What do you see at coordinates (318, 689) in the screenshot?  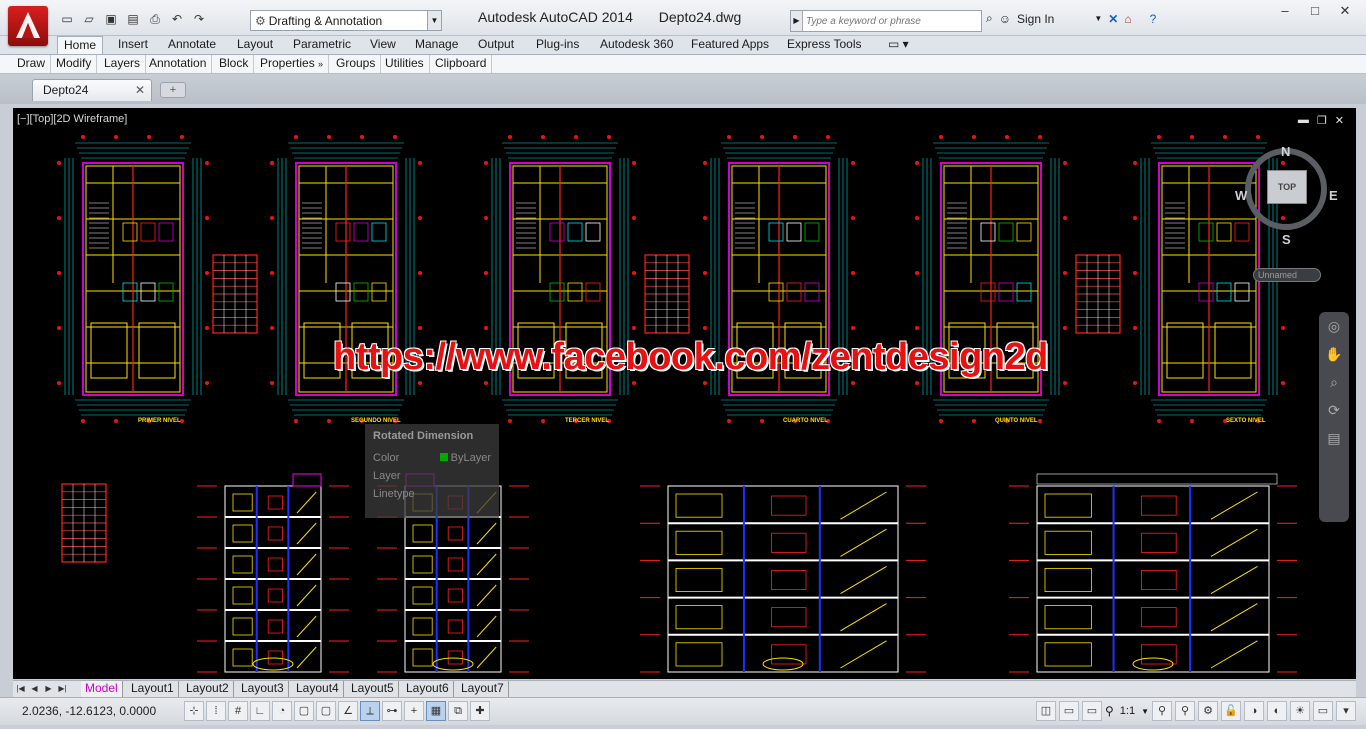 I see `tab-layout4: Layout4` at bounding box center [318, 689].